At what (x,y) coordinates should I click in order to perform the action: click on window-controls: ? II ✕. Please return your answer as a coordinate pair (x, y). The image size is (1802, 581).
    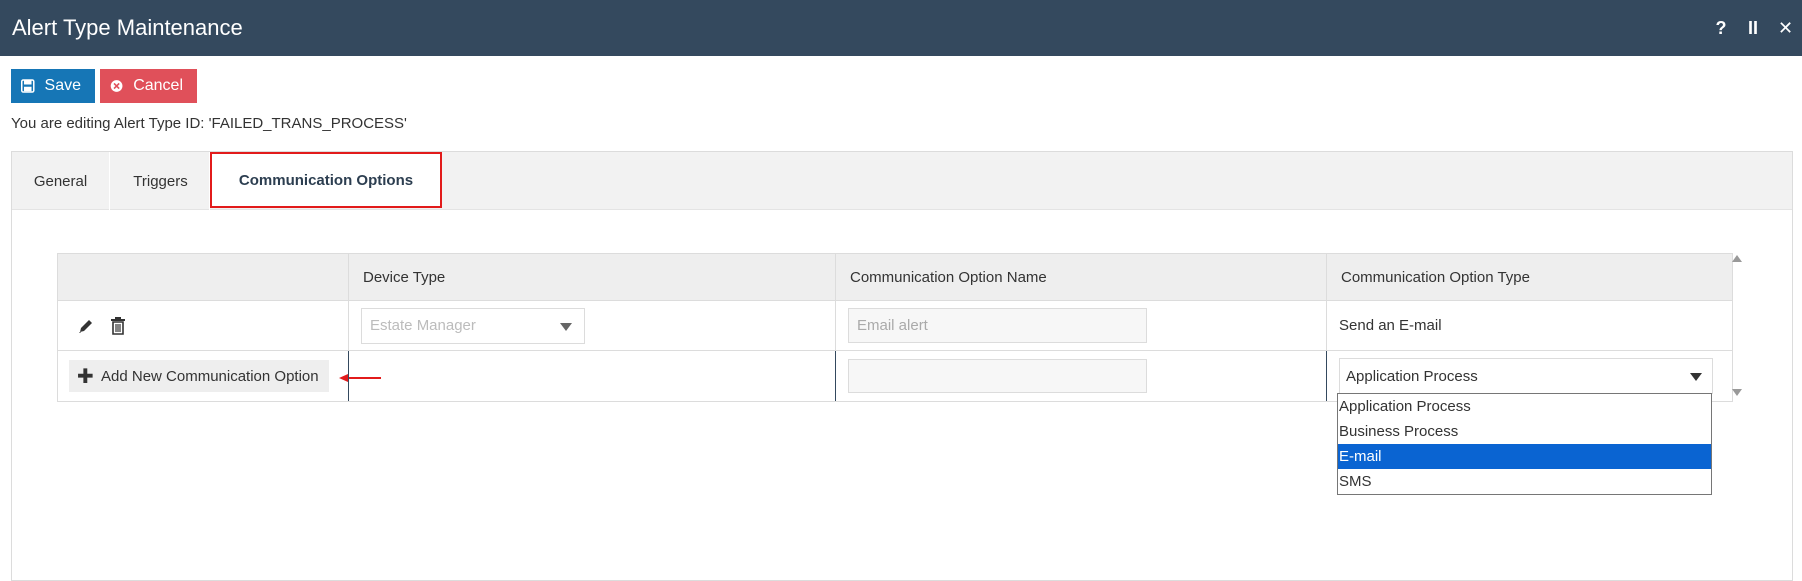
    Looking at the image, I should click on (1754, 28).